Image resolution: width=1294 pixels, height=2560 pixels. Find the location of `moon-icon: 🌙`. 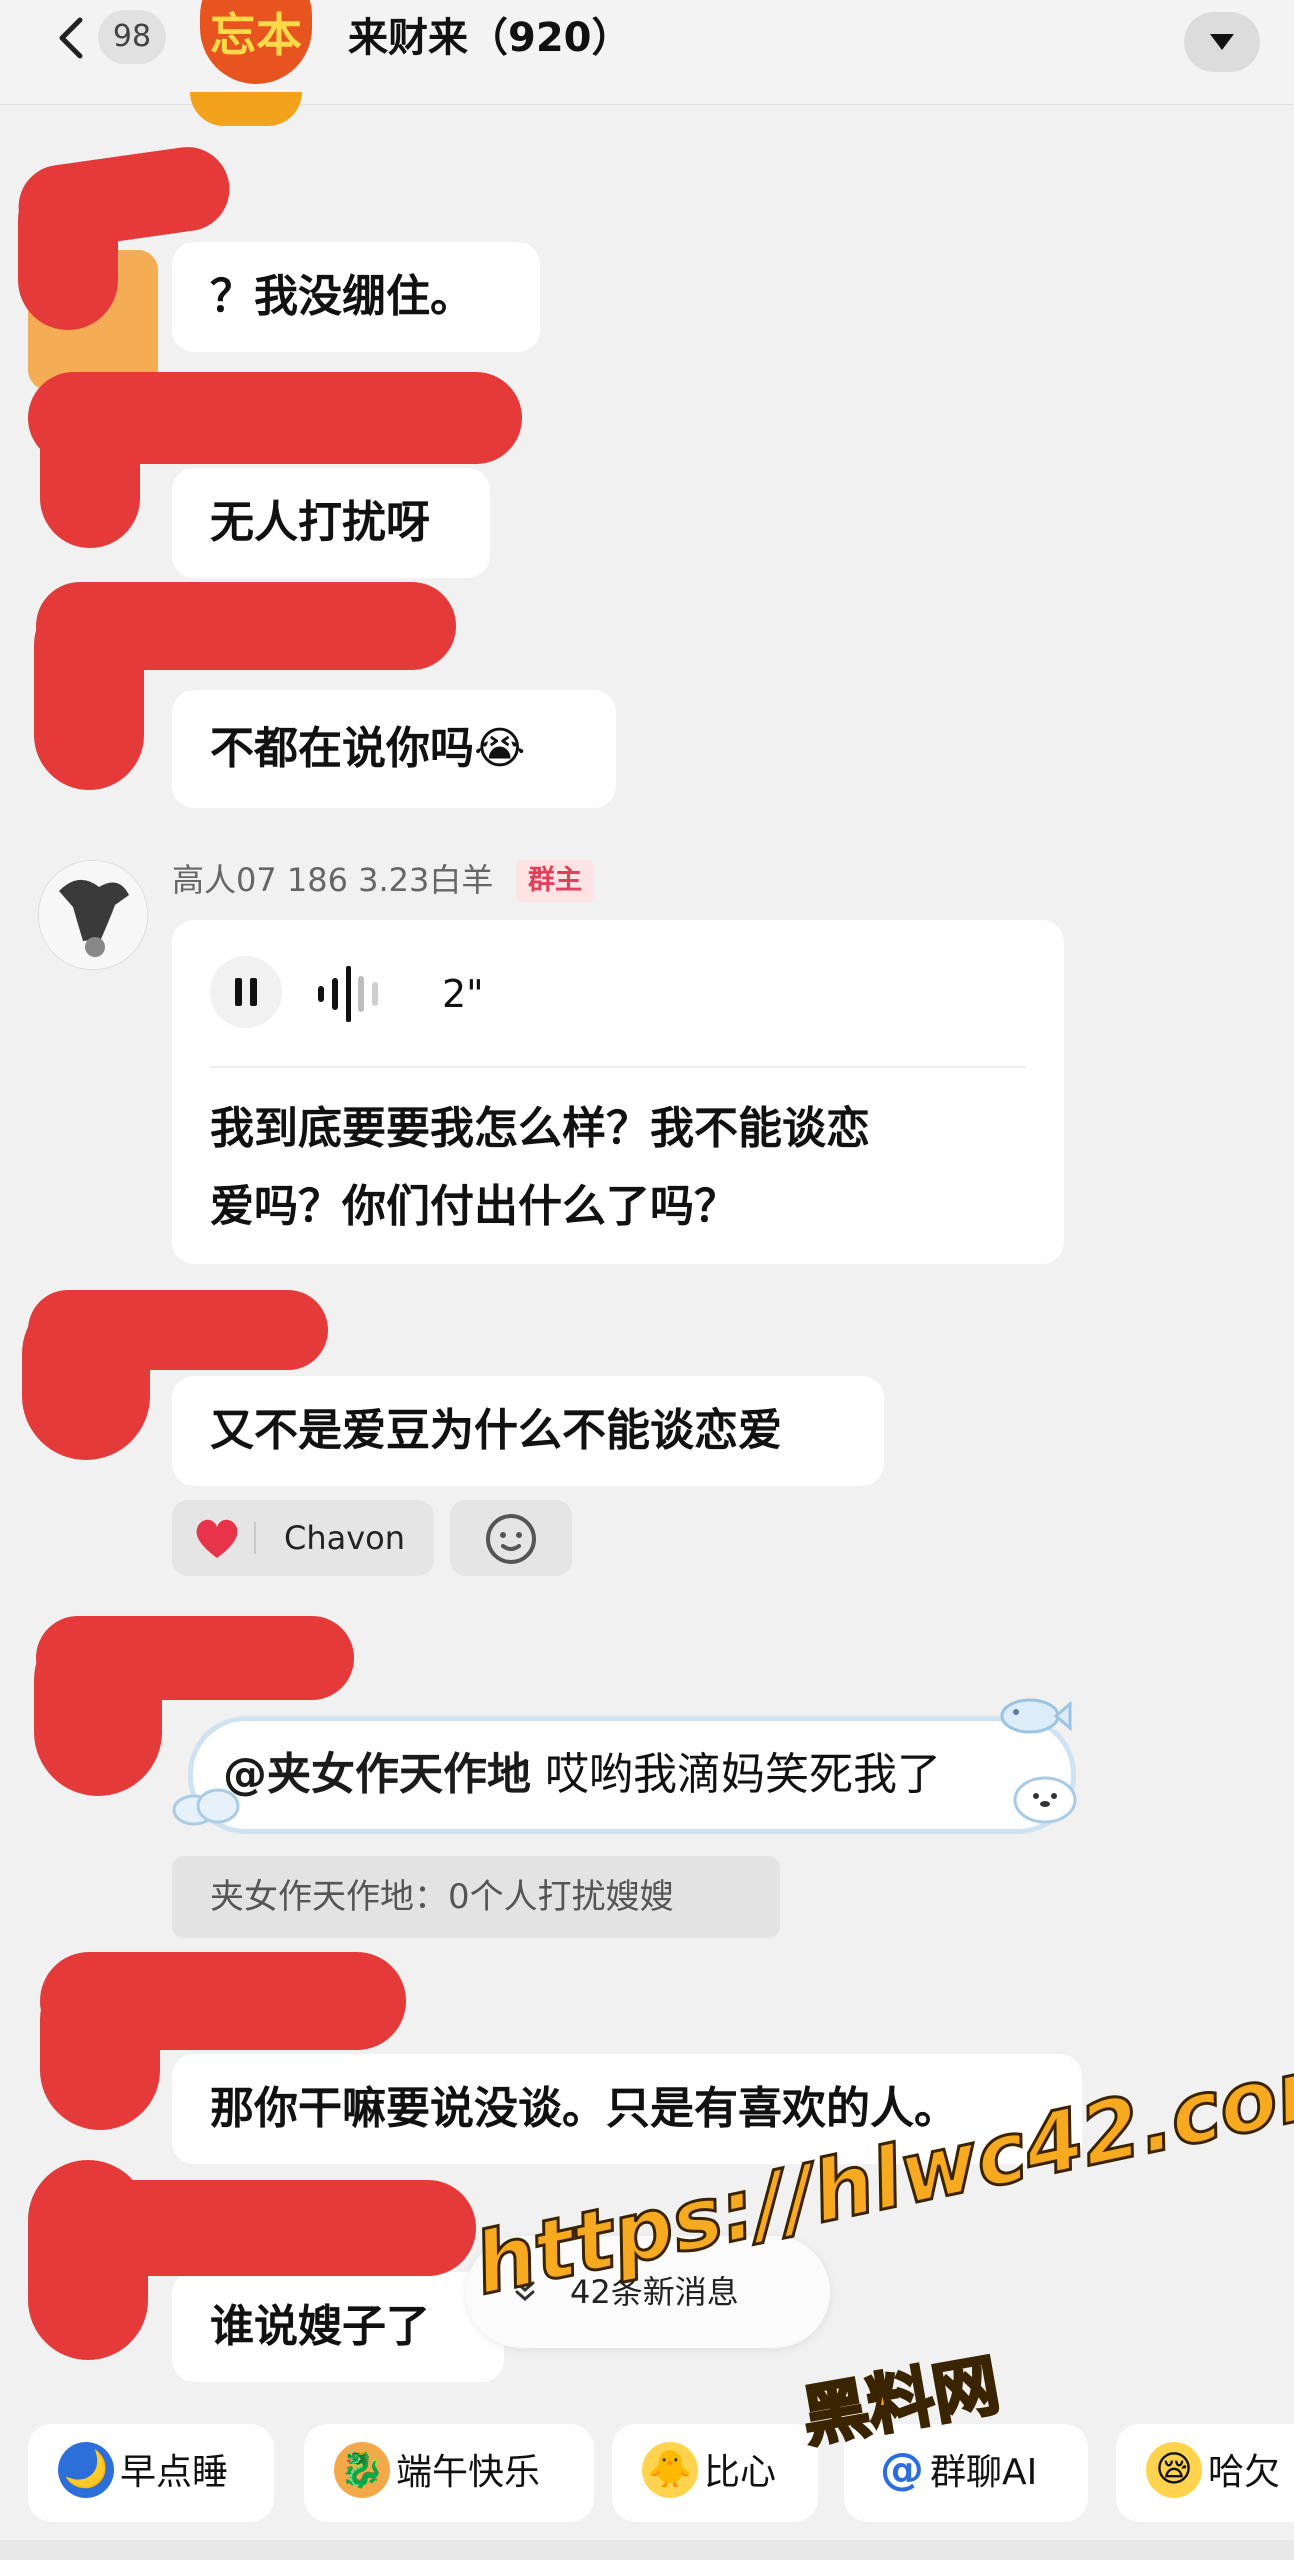

moon-icon: 🌙 is located at coordinates (86, 2470).